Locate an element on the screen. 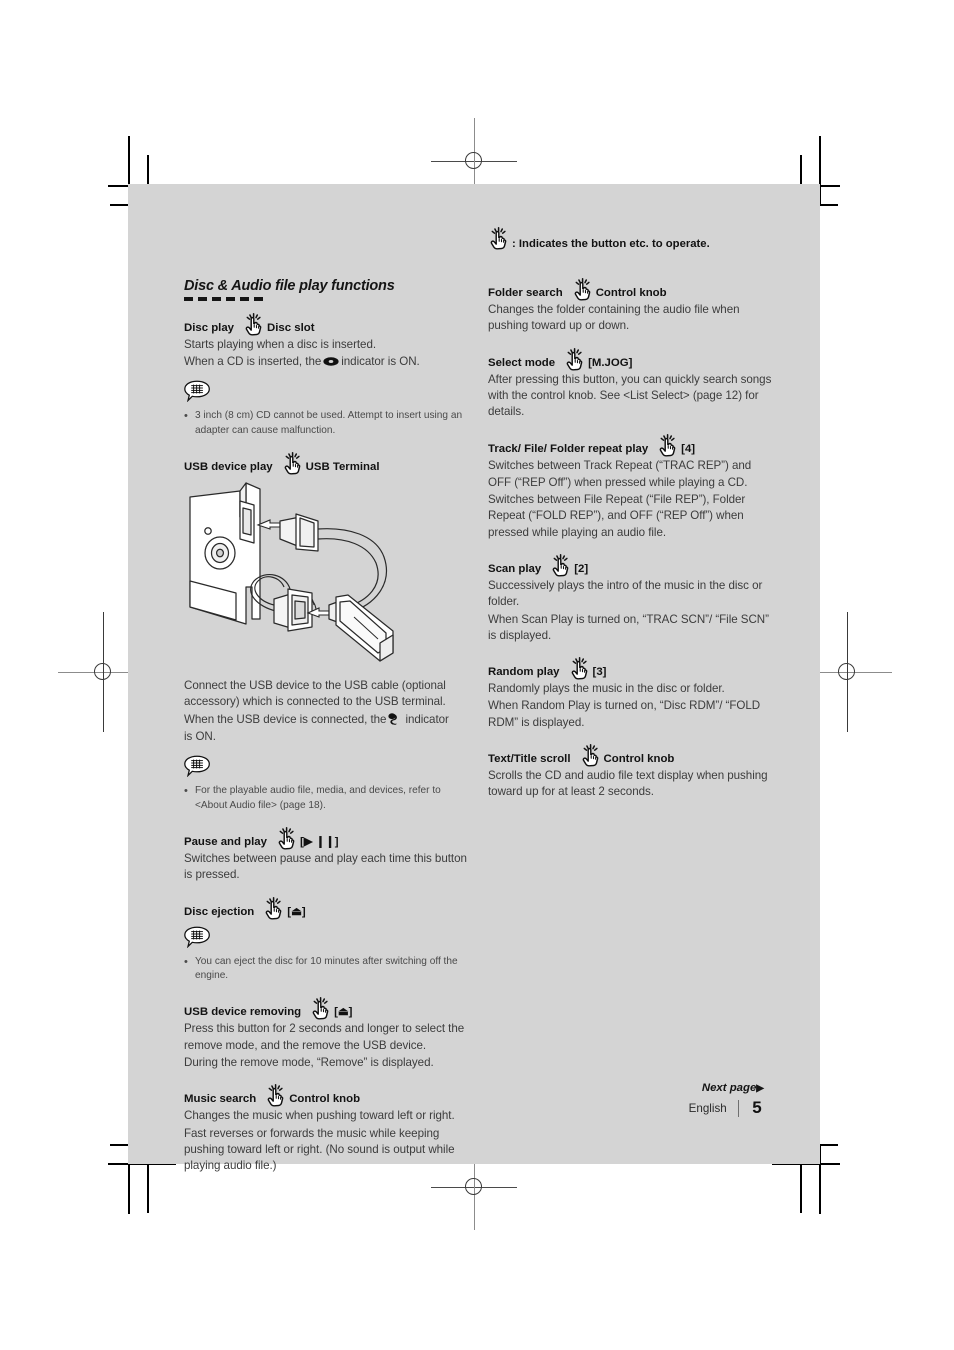  entry-target: [2] is located at coordinates (581, 568).